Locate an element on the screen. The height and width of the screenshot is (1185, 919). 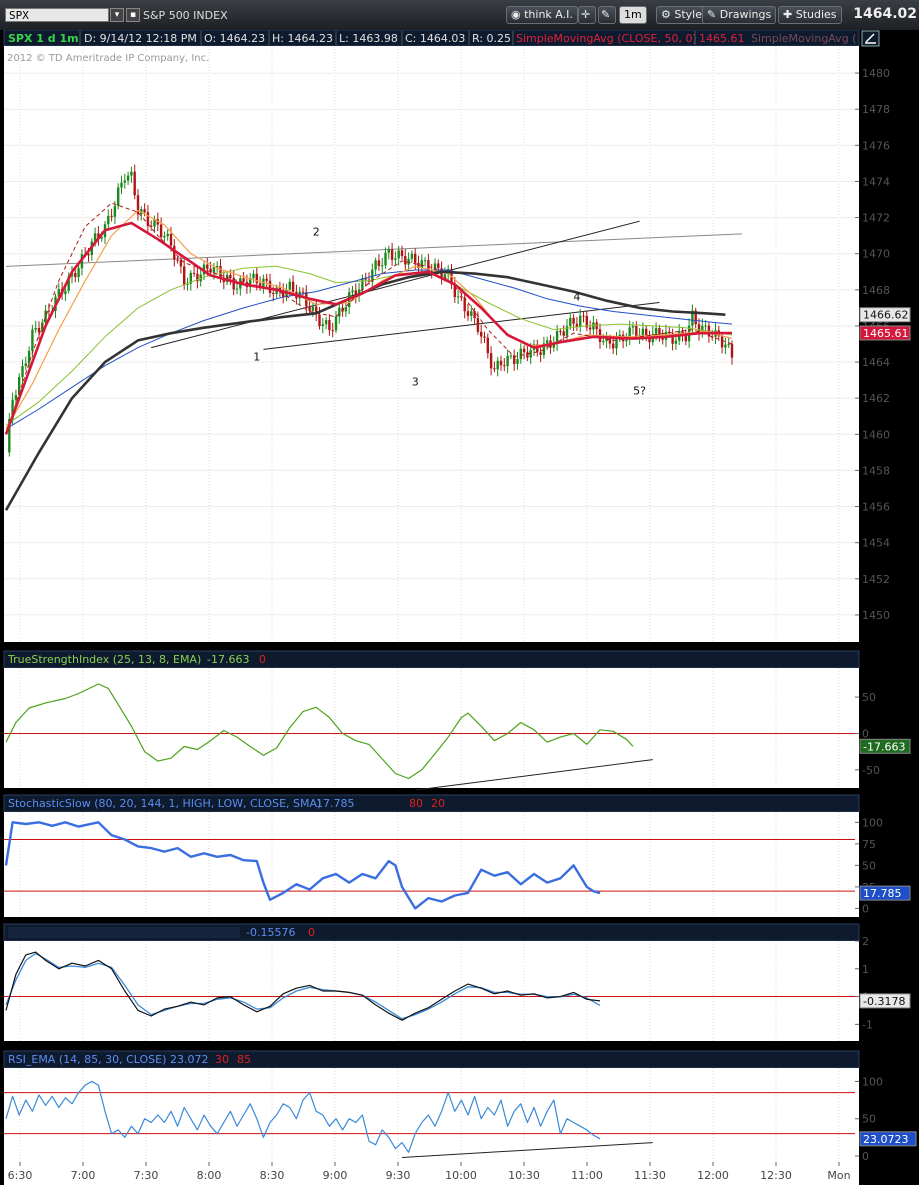
time-tick-label: 6:30 is located at coordinates (20, 1175).